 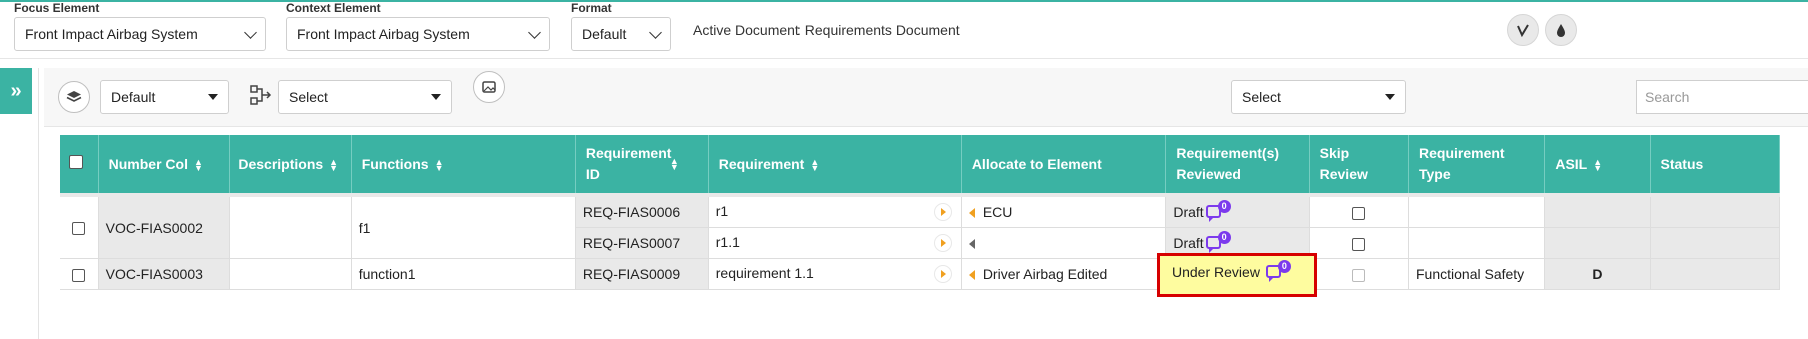 I want to click on expand-sidebar-button: », so click(x=16, y=91).